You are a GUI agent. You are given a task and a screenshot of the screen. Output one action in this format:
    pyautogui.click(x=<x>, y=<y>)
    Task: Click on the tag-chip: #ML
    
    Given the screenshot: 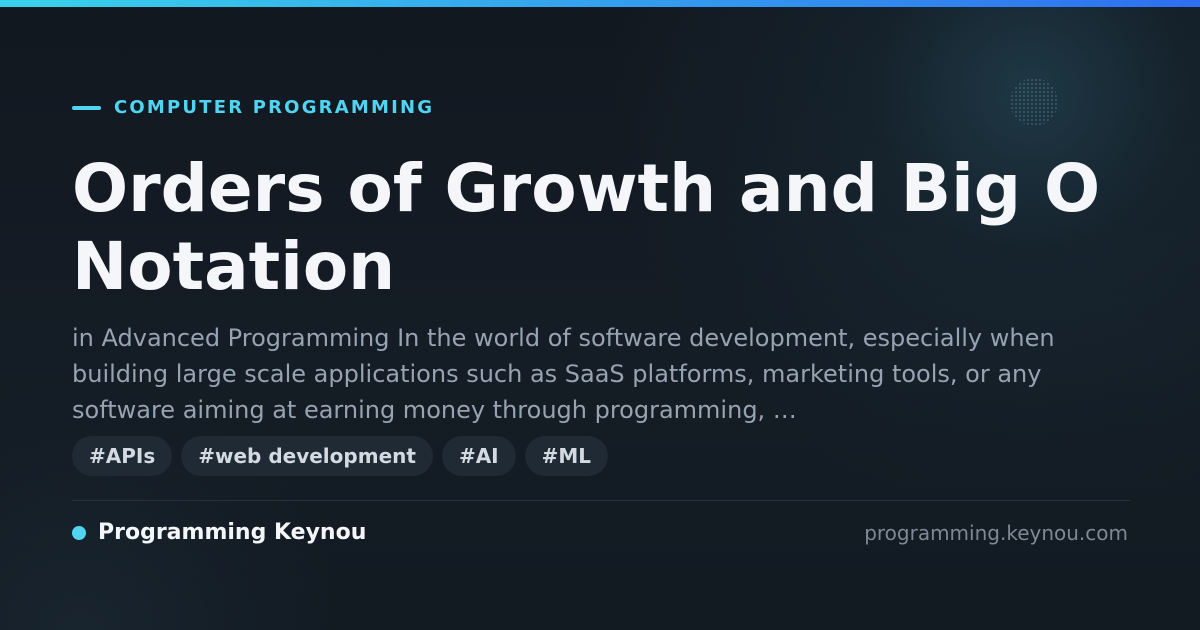 What is the action you would take?
    pyautogui.click(x=566, y=456)
    